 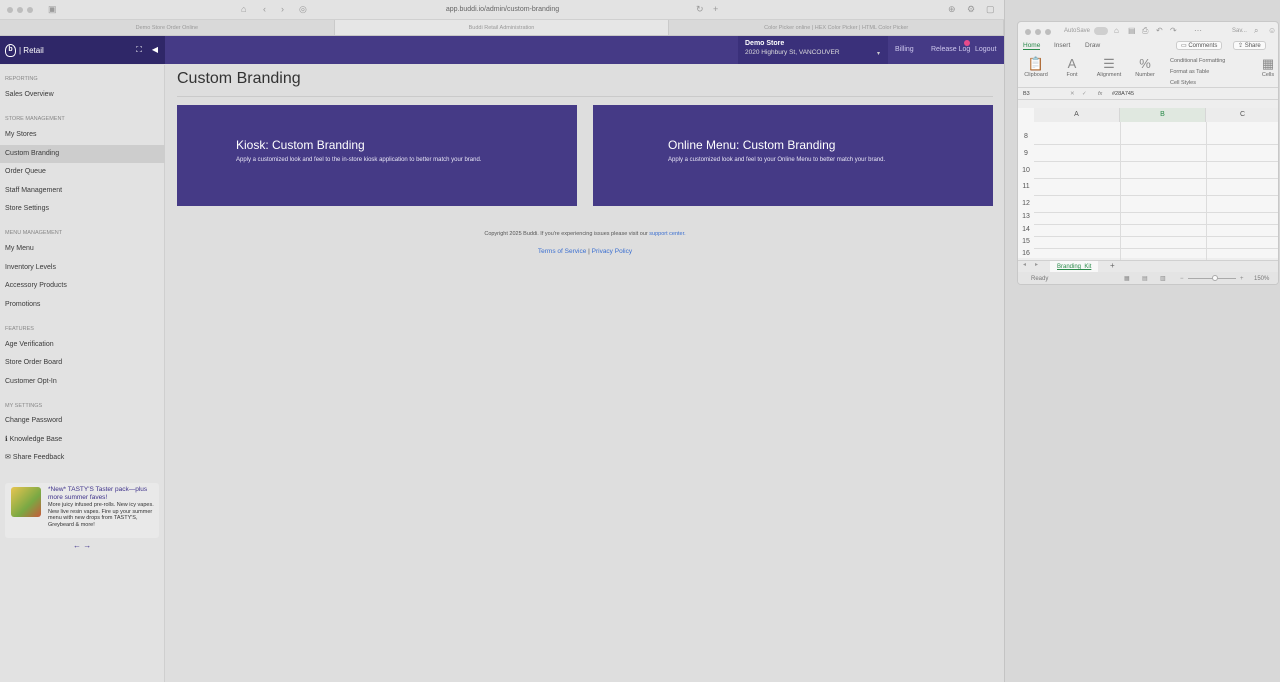 I want to click on more-icon: ⋯, so click(x=1198, y=30).